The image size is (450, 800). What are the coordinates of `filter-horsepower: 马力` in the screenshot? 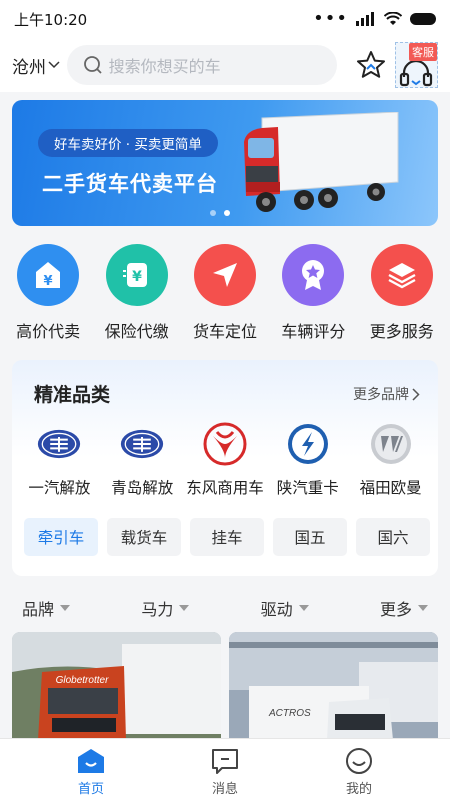 It's located at (165, 608).